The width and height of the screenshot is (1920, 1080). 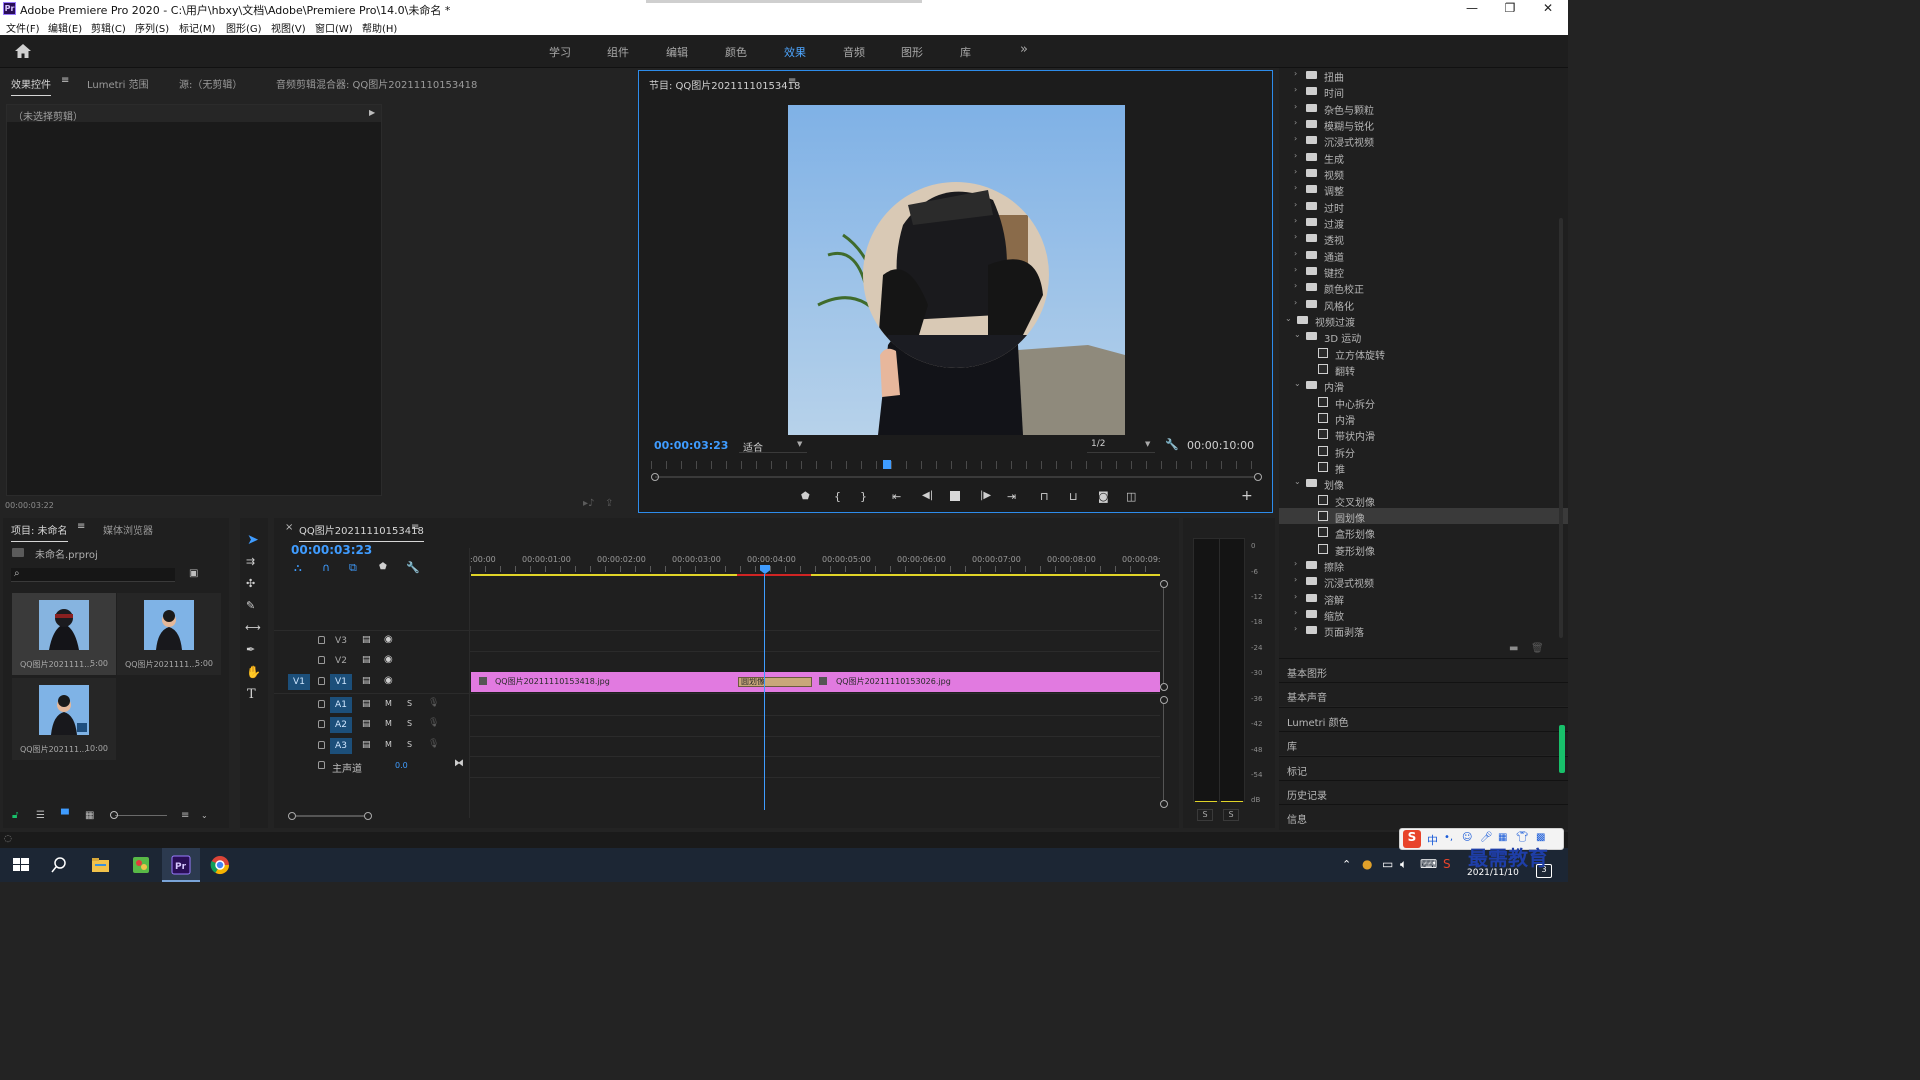 I want to click on punctuation-icon: •,, so click(x=1448, y=837).